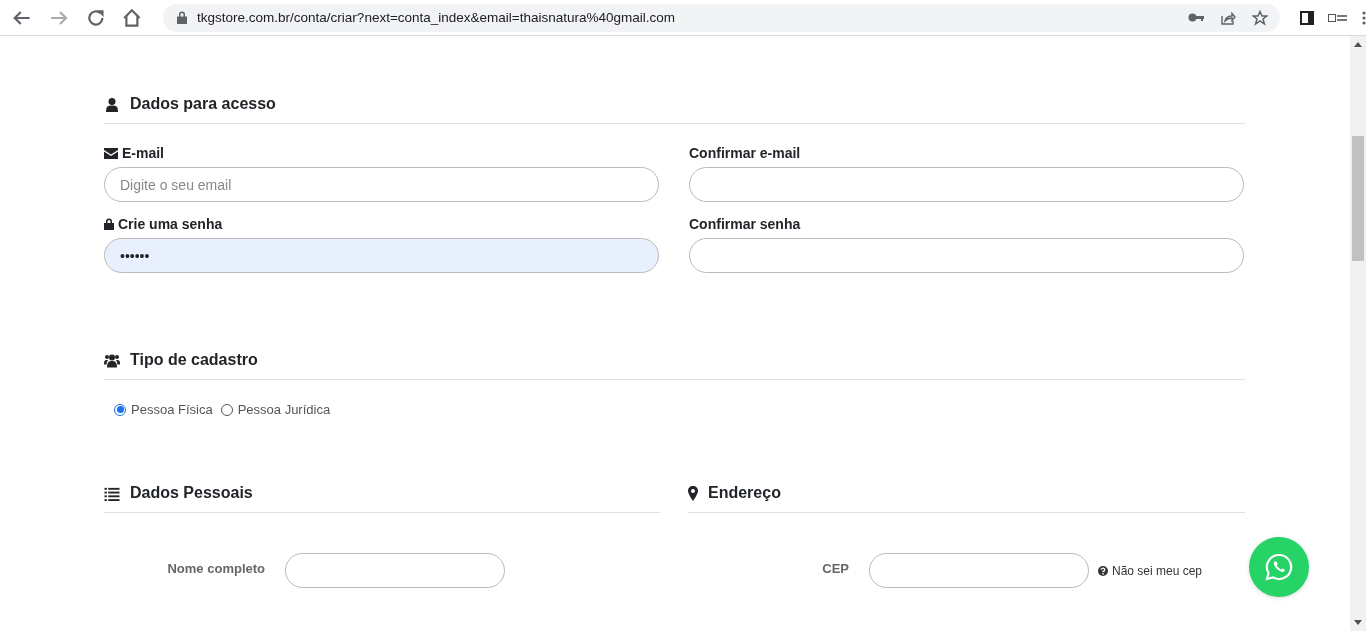  What do you see at coordinates (745, 224) in the screenshot?
I see `field-label: Confirmar senha` at bounding box center [745, 224].